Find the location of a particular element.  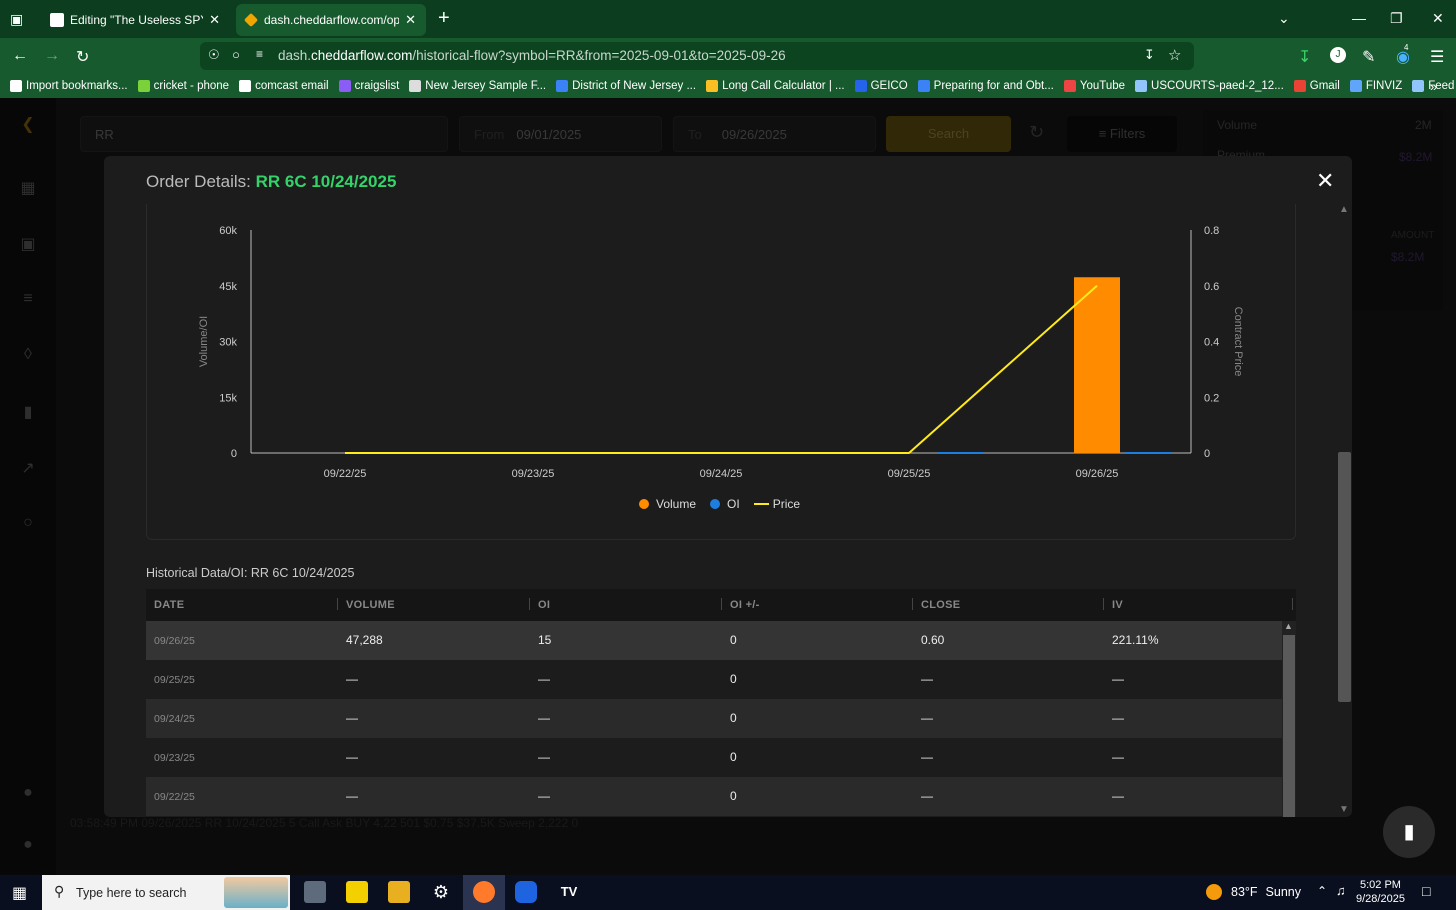

modal-scrollbar: ▲ ▼ is located at coordinates (1344, 510).